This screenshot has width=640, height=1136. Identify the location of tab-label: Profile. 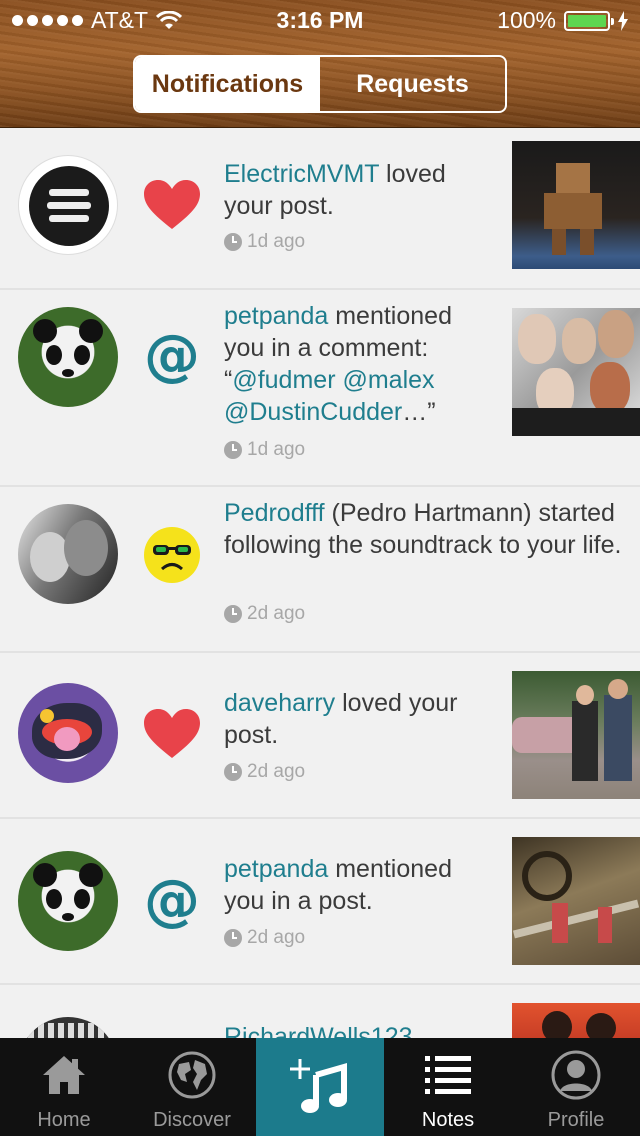
(576, 1120).